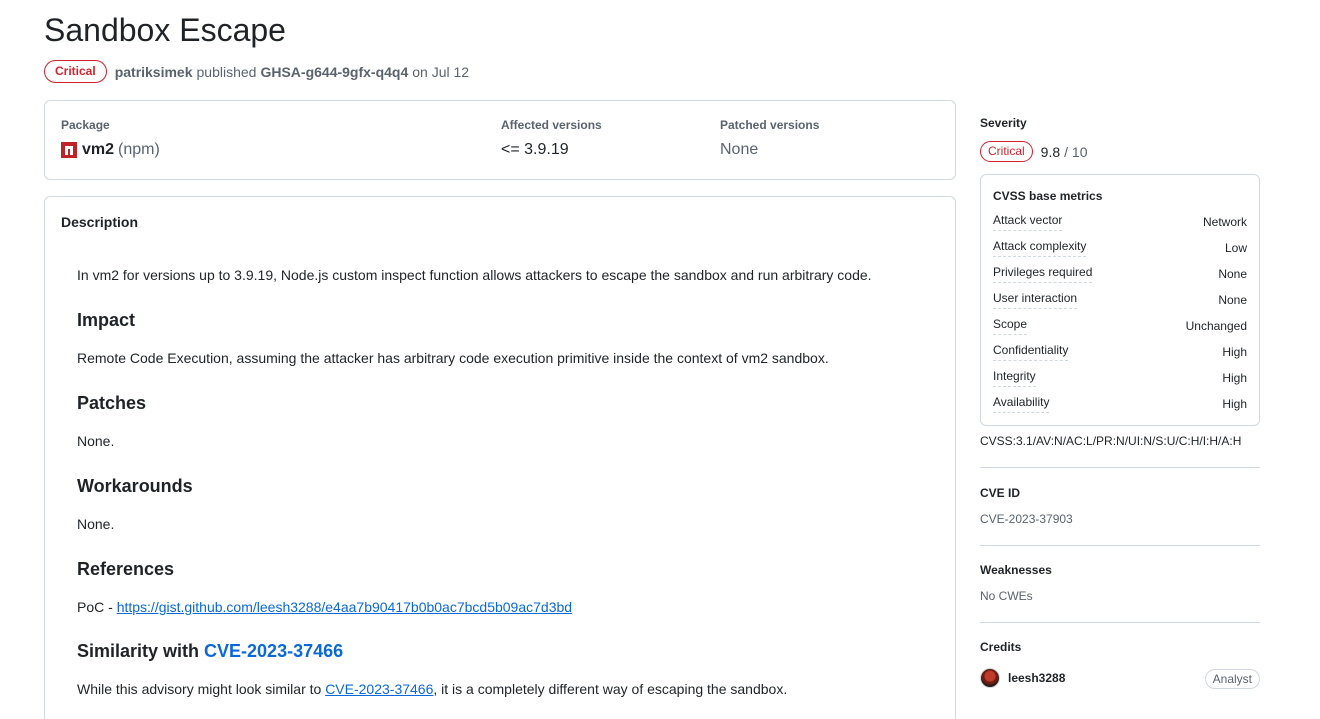 Image resolution: width=1320 pixels, height=719 pixels. Describe the element at coordinates (1028, 222) in the screenshot. I see `metric-name: Attack vector` at that location.